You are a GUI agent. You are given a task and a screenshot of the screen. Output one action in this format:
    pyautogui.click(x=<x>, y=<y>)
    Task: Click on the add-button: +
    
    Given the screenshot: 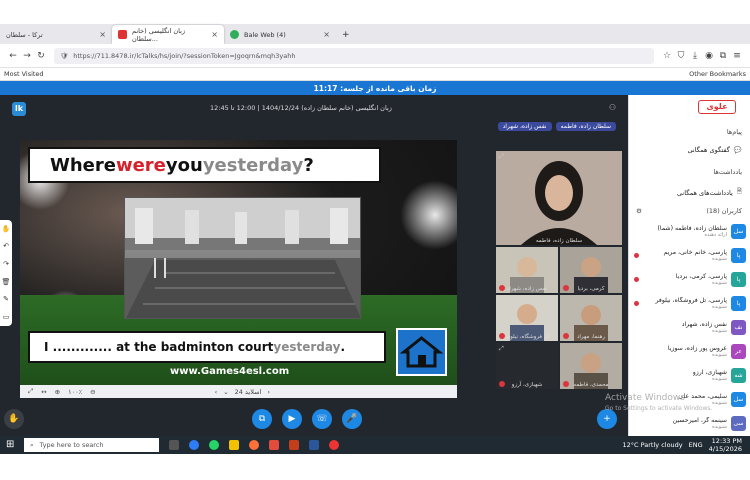 What is the action you would take?
    pyautogui.click(x=607, y=419)
    